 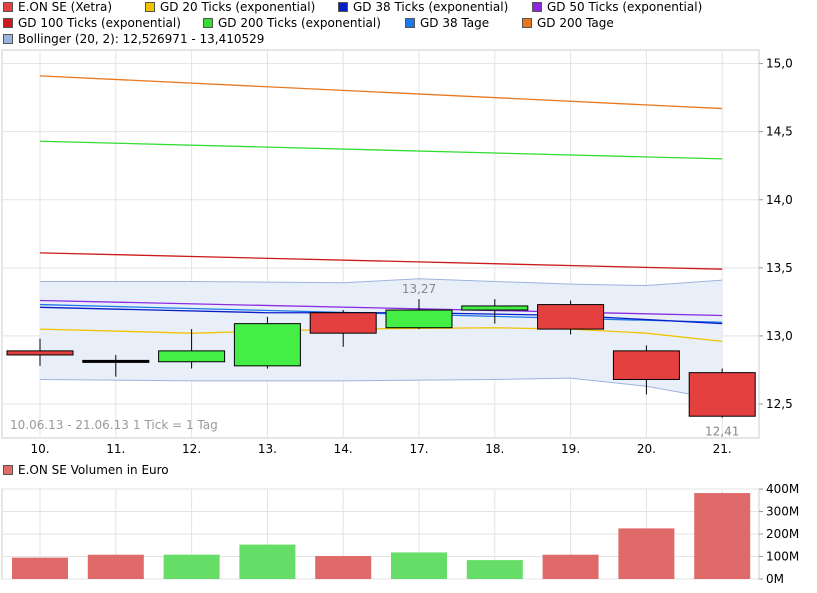 What do you see at coordinates (418, 449) in the screenshot?
I see `price-x-tick-label: 17.` at bounding box center [418, 449].